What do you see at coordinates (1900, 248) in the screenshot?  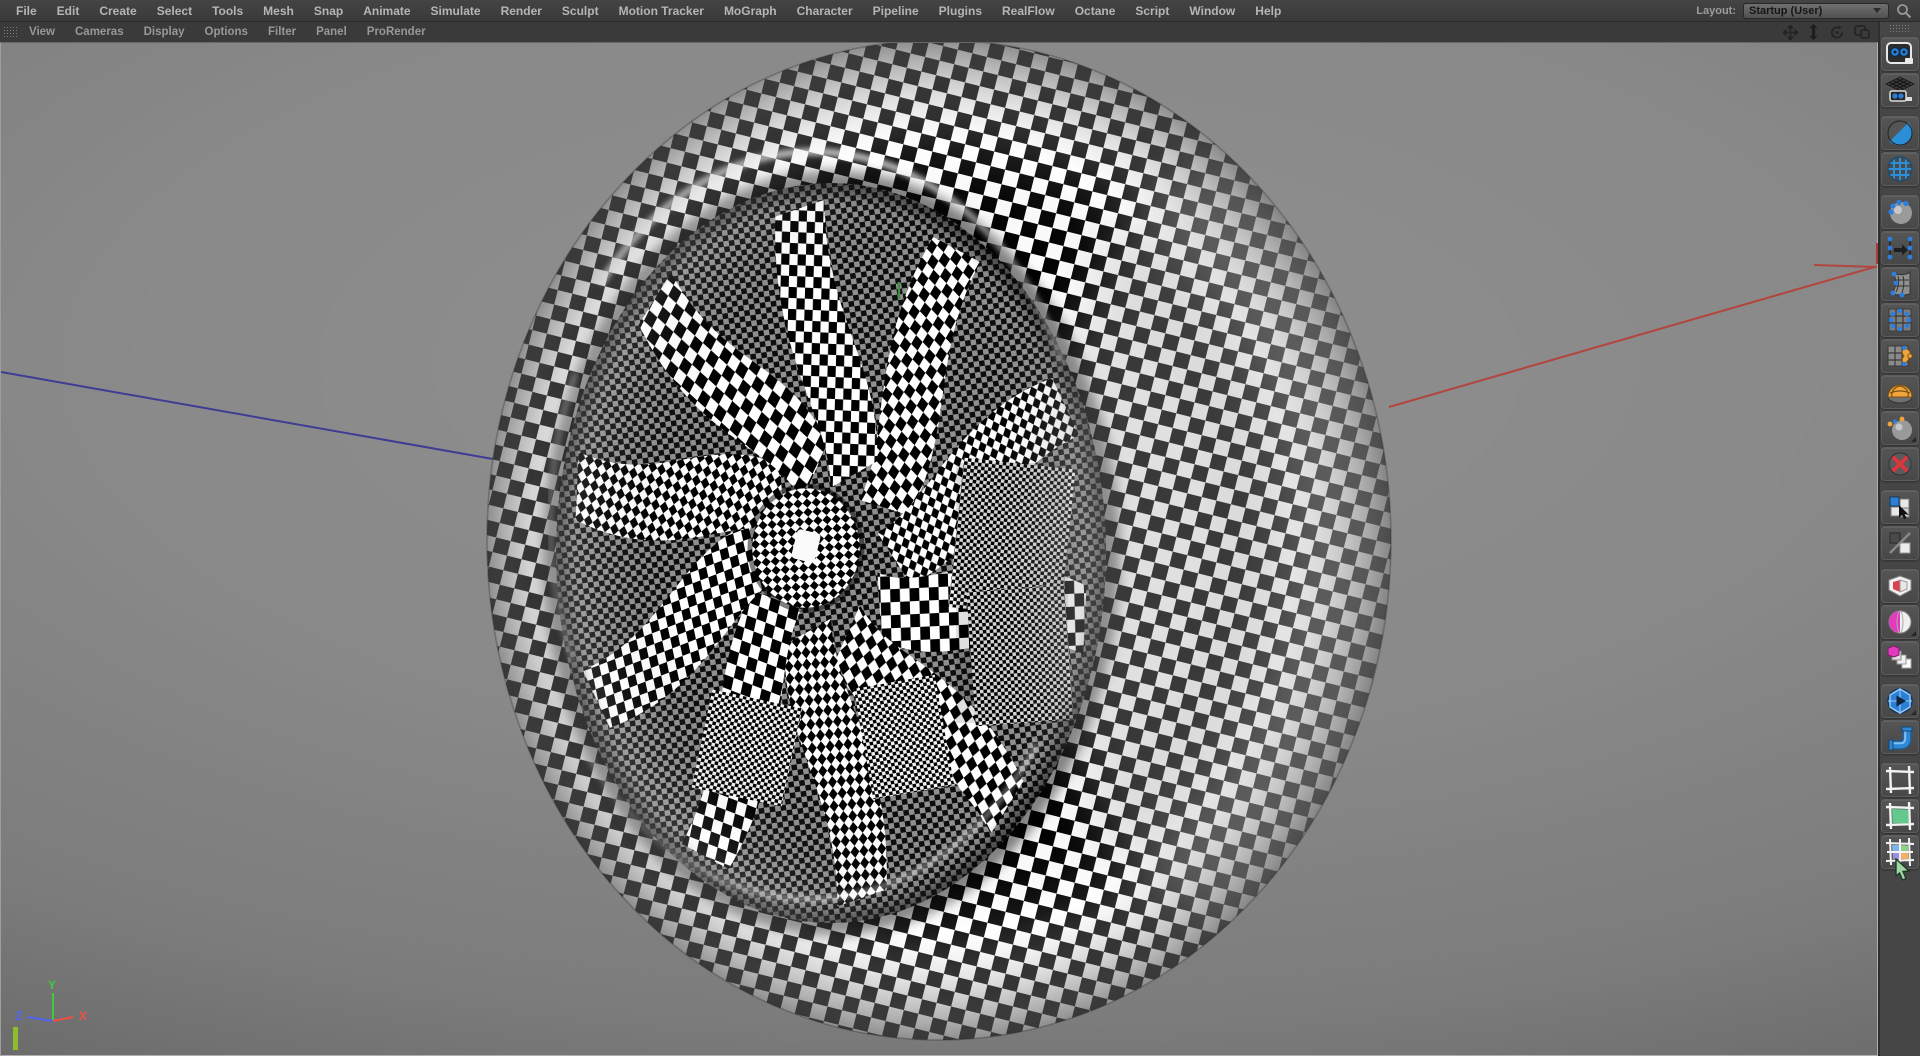 I see `transfer-selection-icon` at bounding box center [1900, 248].